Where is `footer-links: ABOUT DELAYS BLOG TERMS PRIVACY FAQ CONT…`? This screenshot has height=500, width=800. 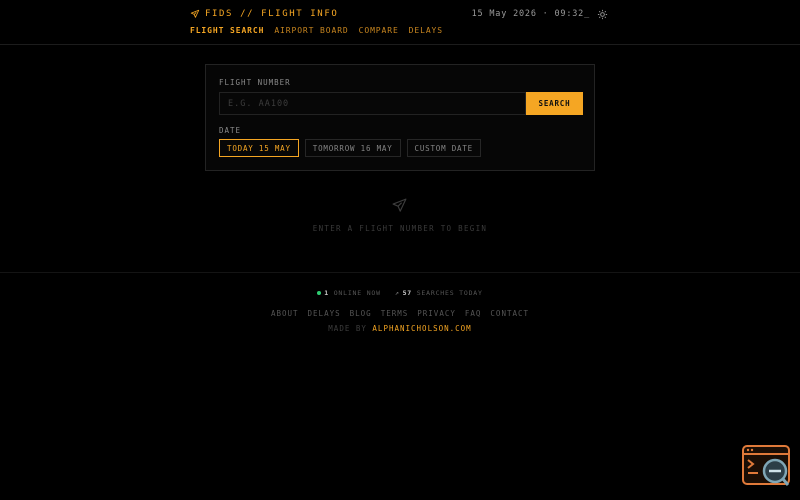
footer-links: ABOUT DELAYS BLOG TERMS PRIVACY FAQ CONT… is located at coordinates (400, 313).